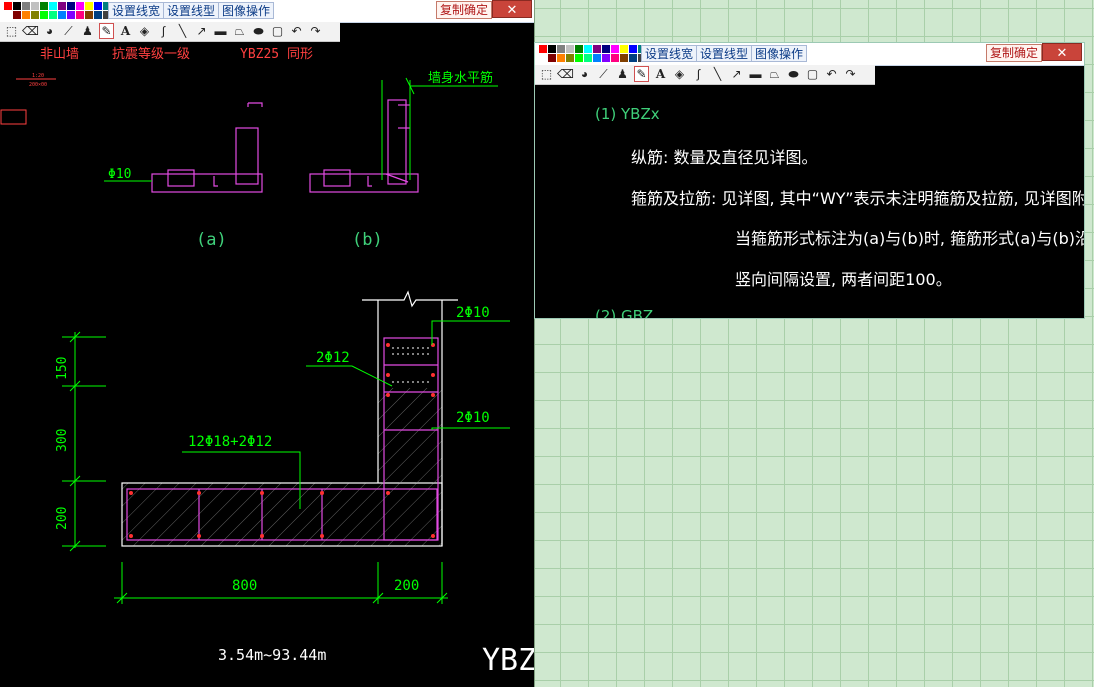  Describe the element at coordinates (38, 85) in the screenshot. I see `scale-bottom-text: 200×00` at that location.